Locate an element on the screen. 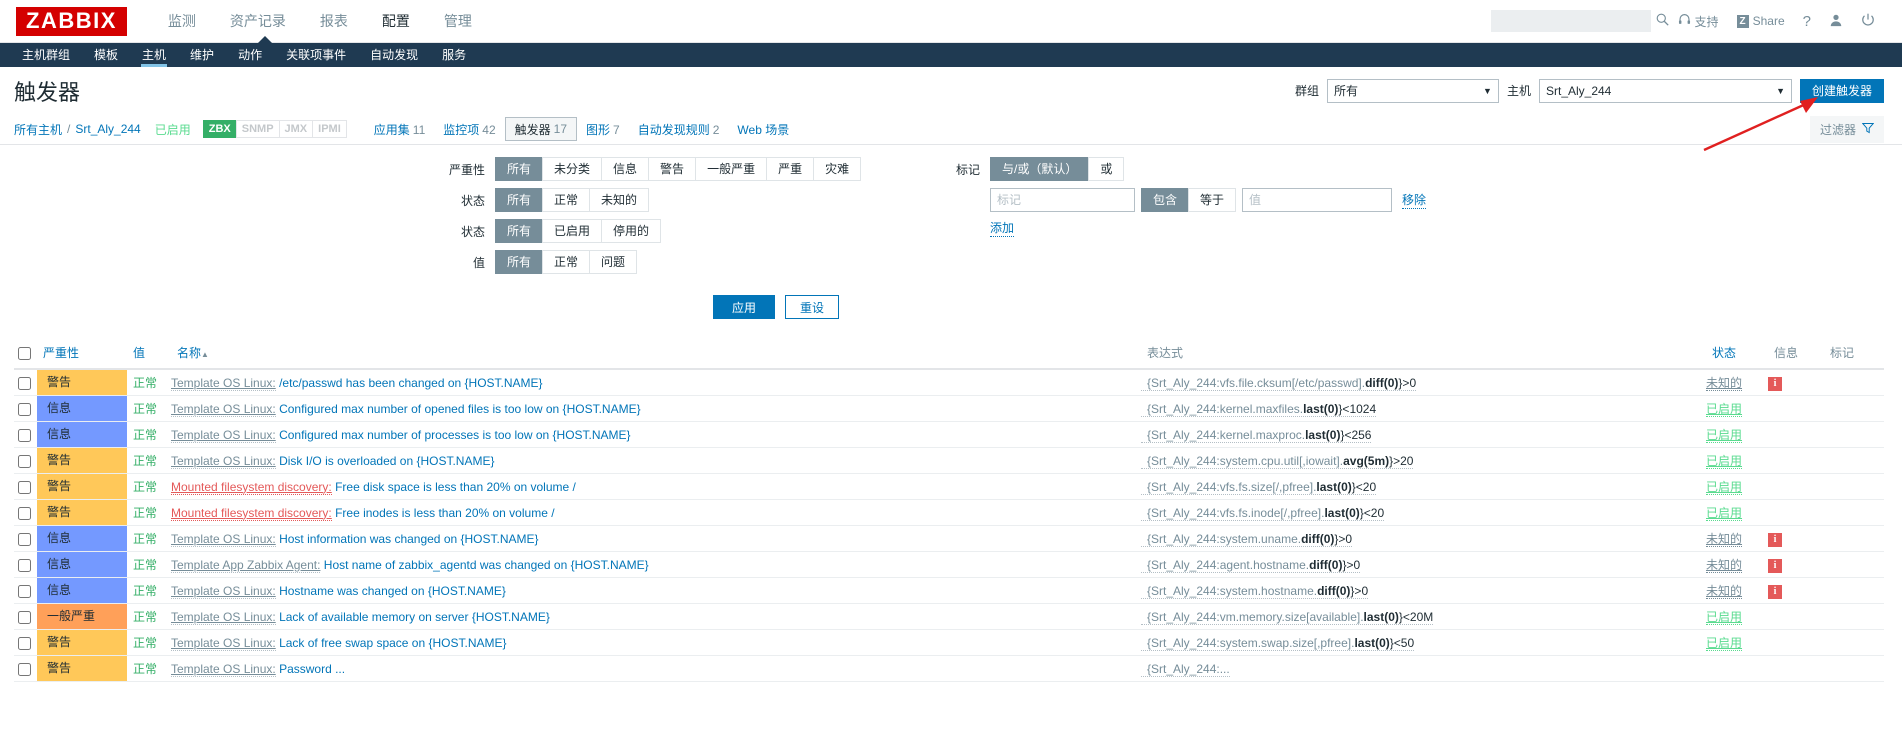 This screenshot has height=752, width=1902. tag-remove-link: 移除 is located at coordinates (1414, 200).